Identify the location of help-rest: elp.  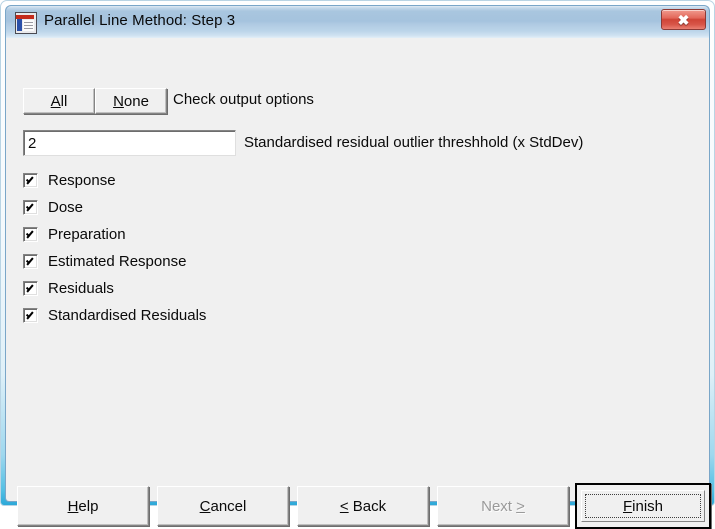
(88, 506).